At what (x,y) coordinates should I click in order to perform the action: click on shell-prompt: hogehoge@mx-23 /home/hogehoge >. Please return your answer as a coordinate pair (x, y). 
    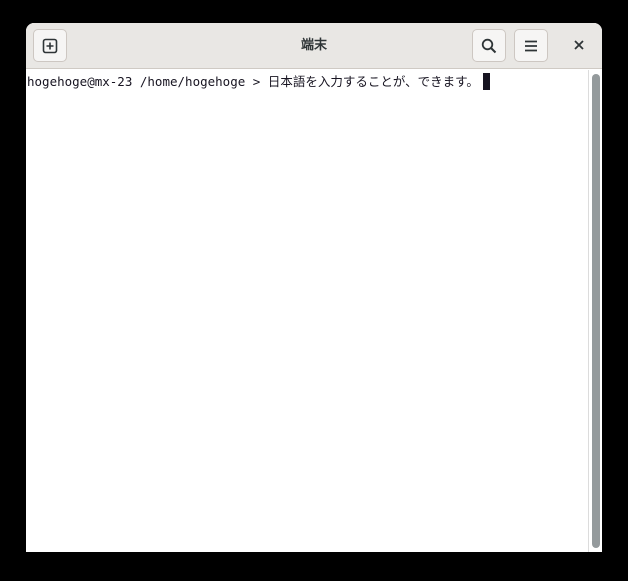
    Looking at the image, I should click on (147, 81).